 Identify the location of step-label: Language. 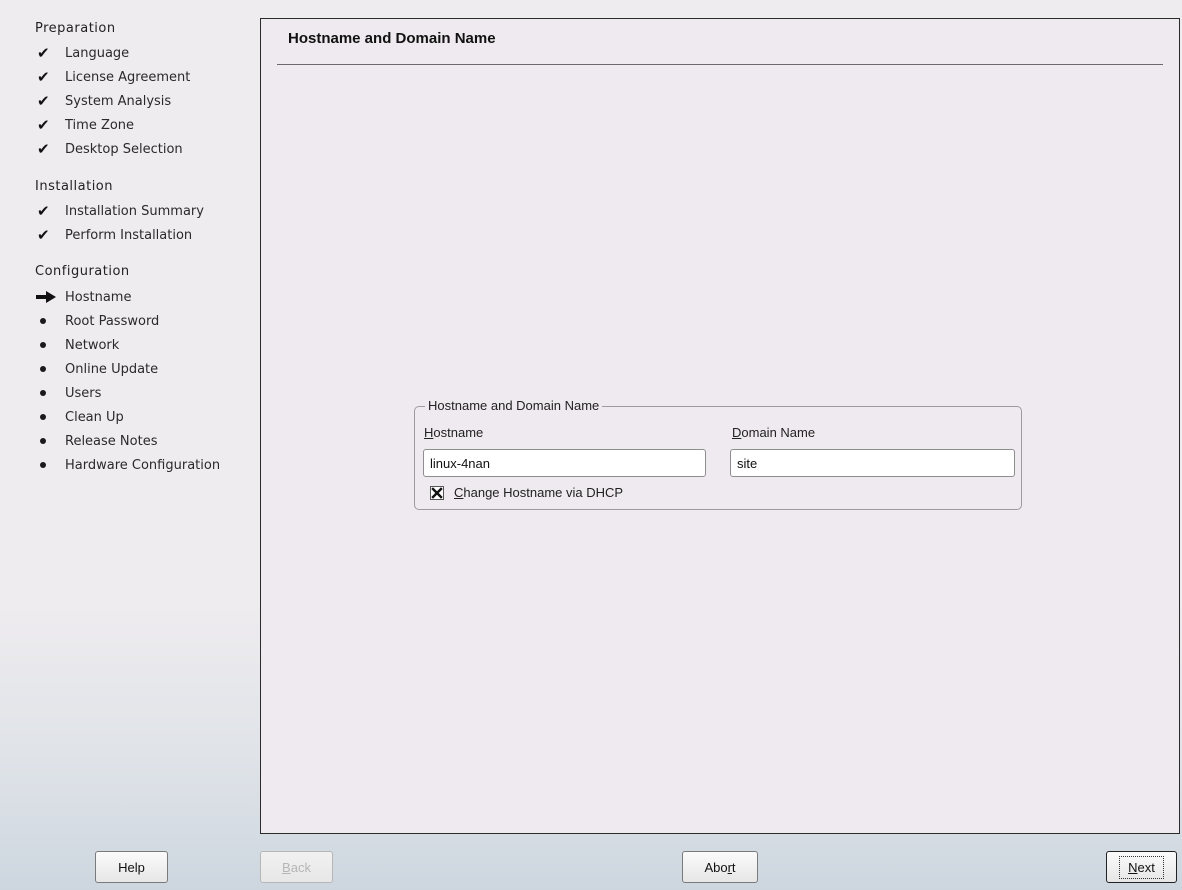
(97, 53).